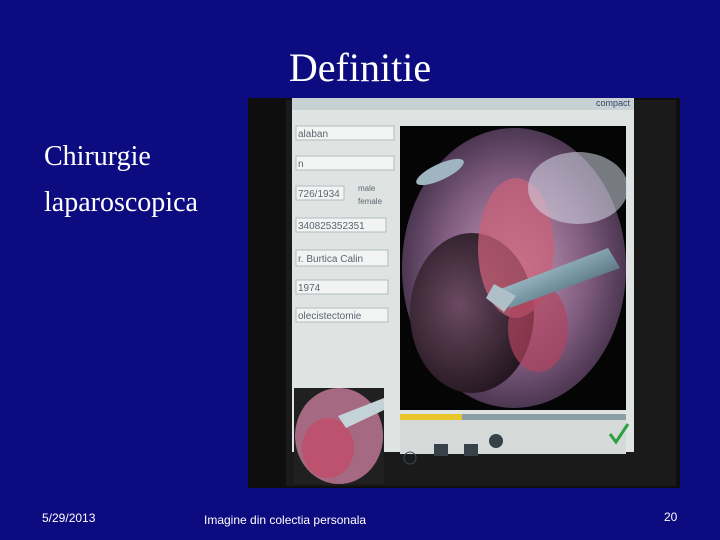  What do you see at coordinates (360, 67) in the screenshot?
I see `slide-title: Definitie` at bounding box center [360, 67].